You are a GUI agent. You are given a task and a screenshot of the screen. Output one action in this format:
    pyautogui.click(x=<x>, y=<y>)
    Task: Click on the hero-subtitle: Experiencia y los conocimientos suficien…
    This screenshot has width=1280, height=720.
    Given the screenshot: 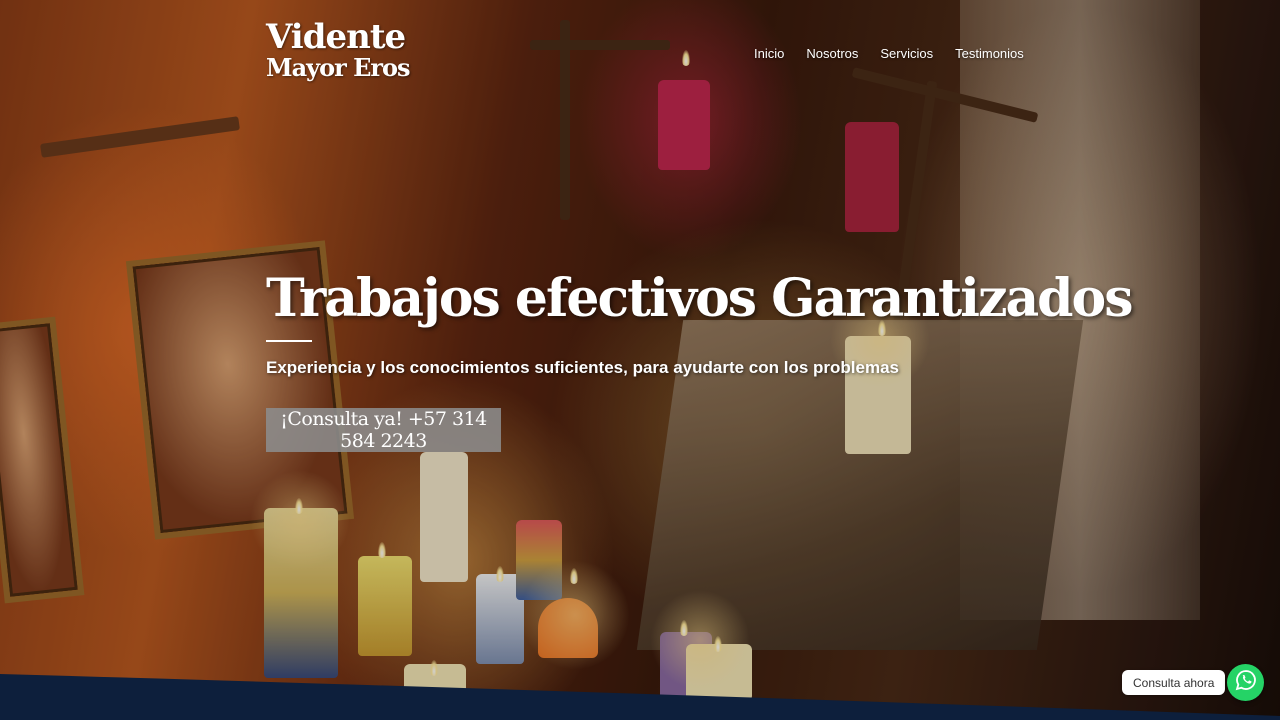 What is the action you would take?
    pyautogui.click(x=582, y=367)
    